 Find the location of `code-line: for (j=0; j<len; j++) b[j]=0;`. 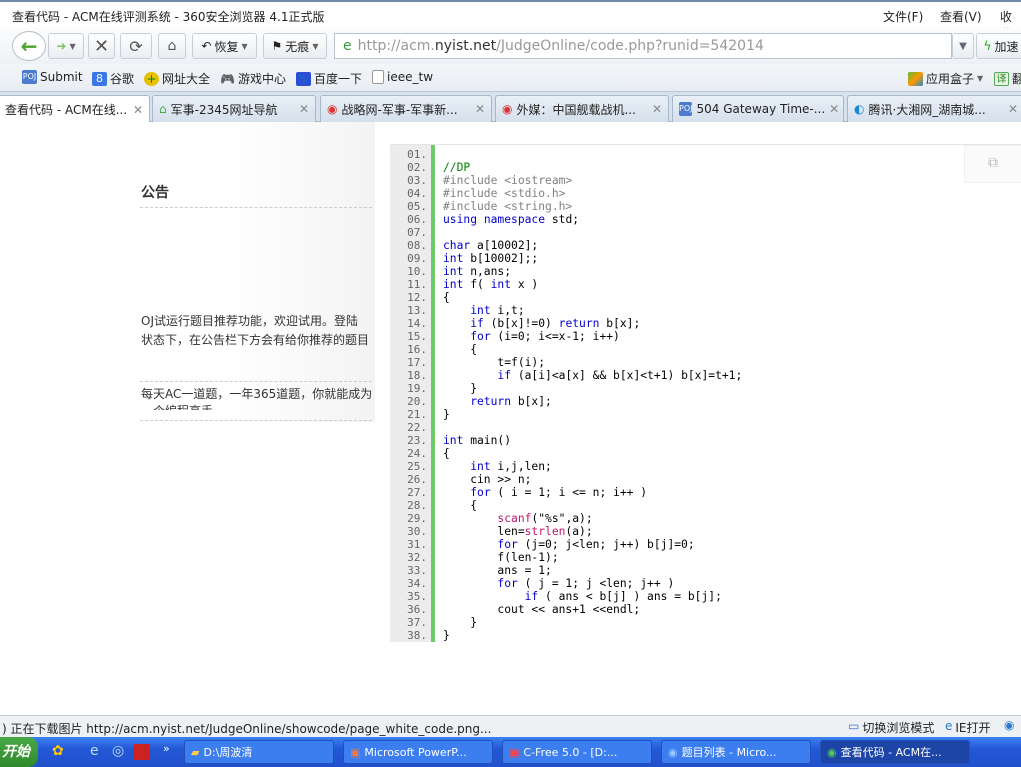

code-line: for (j=0; j<len; j++) b[j]=0; is located at coordinates (568, 544).